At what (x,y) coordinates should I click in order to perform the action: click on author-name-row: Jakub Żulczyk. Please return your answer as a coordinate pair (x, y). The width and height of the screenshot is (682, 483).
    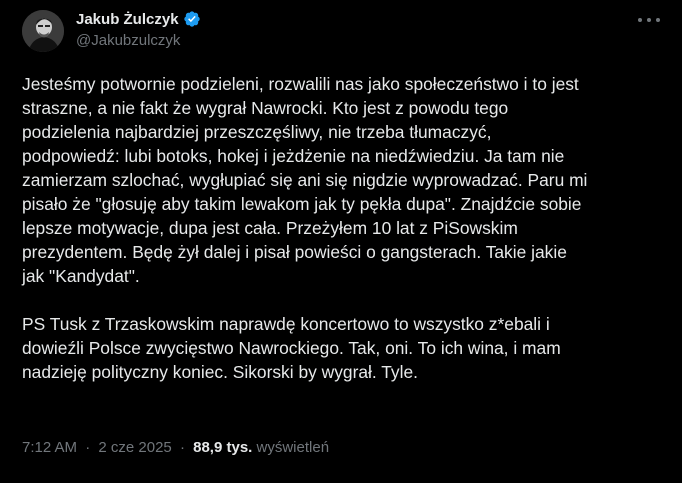
    Looking at the image, I should click on (138, 19).